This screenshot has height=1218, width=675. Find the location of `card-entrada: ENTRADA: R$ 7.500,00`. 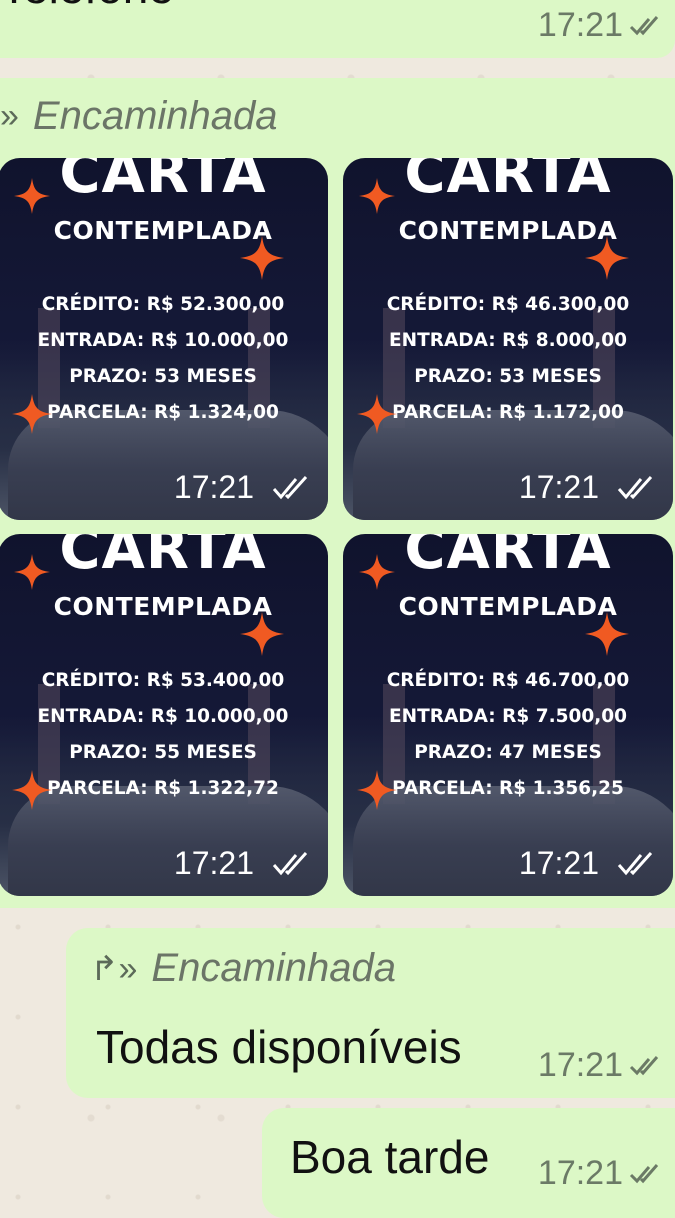

card-entrada: ENTRADA: R$ 7.500,00 is located at coordinates (507, 716).